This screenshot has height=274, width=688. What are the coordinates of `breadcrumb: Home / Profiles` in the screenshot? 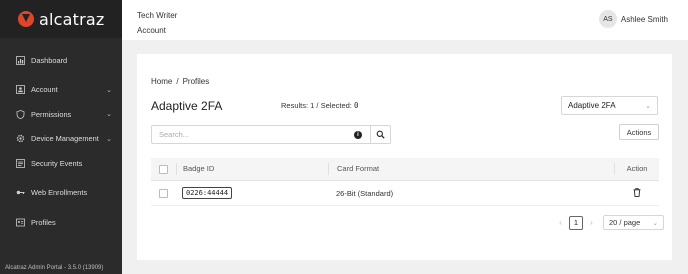 It's located at (180, 81).